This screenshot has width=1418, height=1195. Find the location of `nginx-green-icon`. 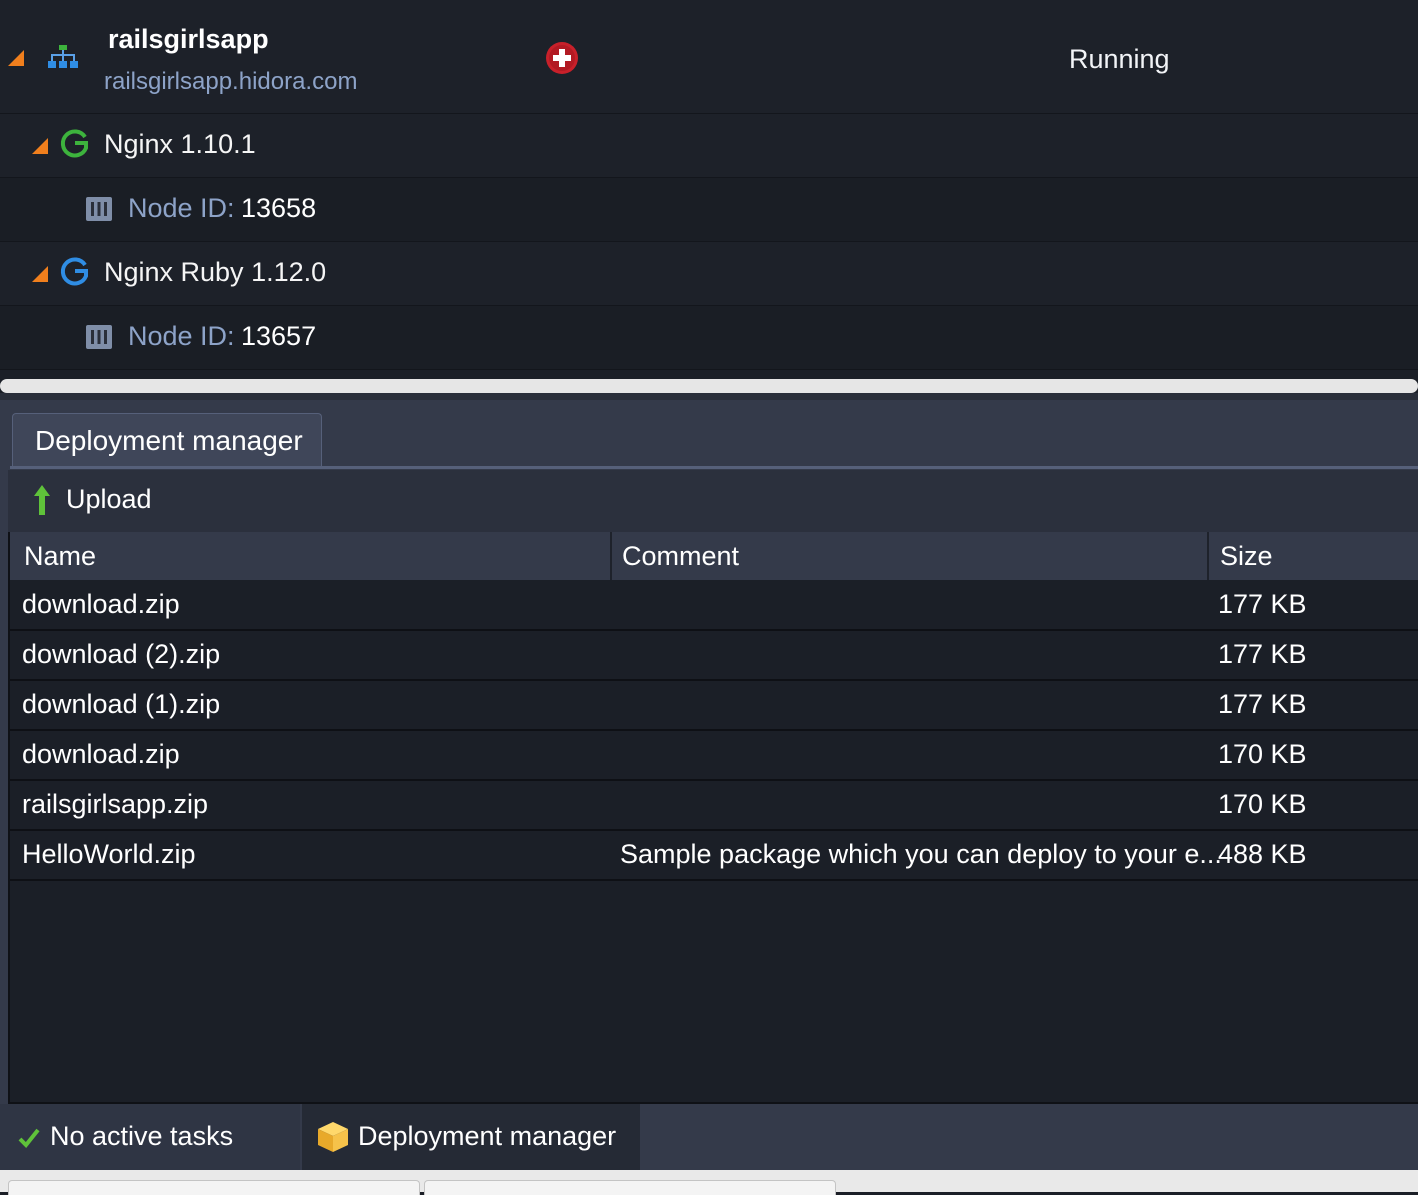

nginx-green-icon is located at coordinates (74, 143).